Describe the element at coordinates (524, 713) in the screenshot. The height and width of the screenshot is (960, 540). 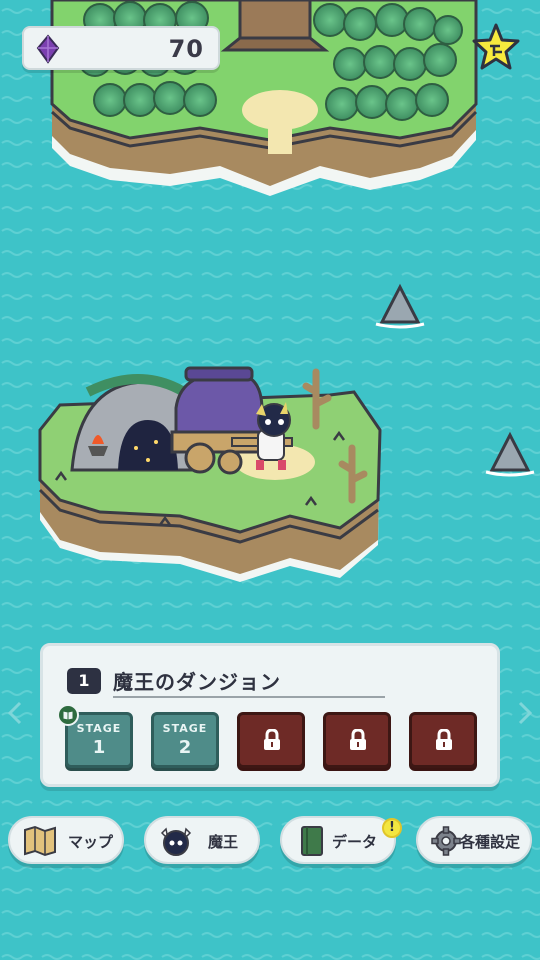
I see `chevron-right-icon` at that location.